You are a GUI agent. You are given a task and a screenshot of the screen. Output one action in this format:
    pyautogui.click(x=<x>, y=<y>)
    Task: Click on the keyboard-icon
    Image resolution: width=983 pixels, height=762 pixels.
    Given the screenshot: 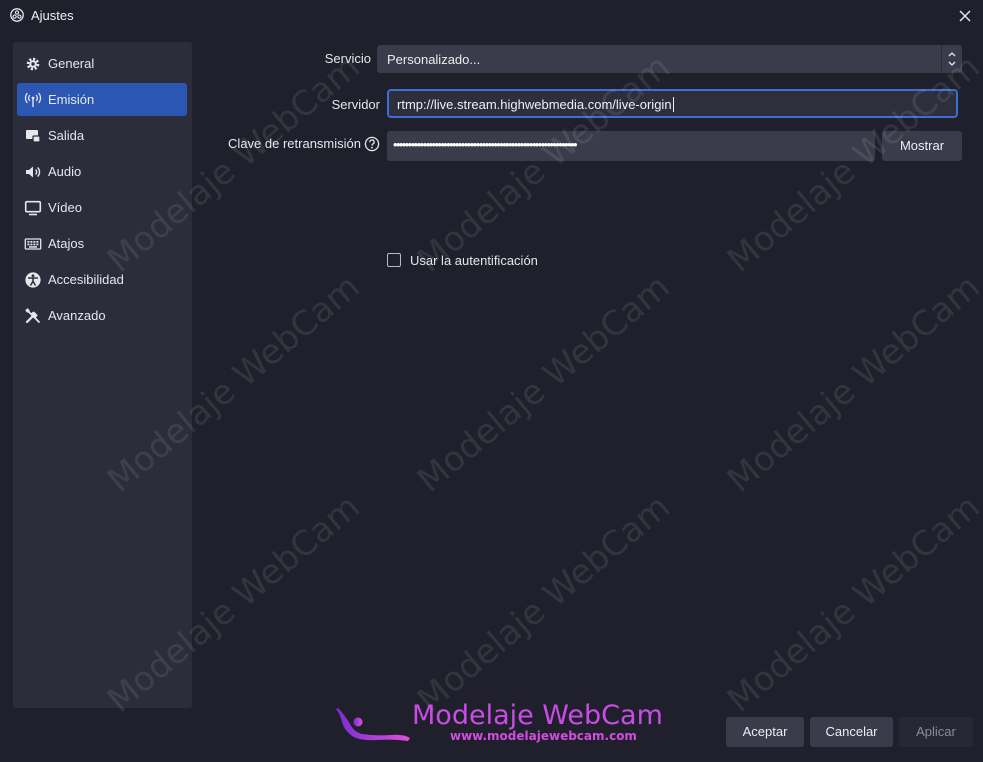 What is the action you would take?
    pyautogui.click(x=33, y=244)
    